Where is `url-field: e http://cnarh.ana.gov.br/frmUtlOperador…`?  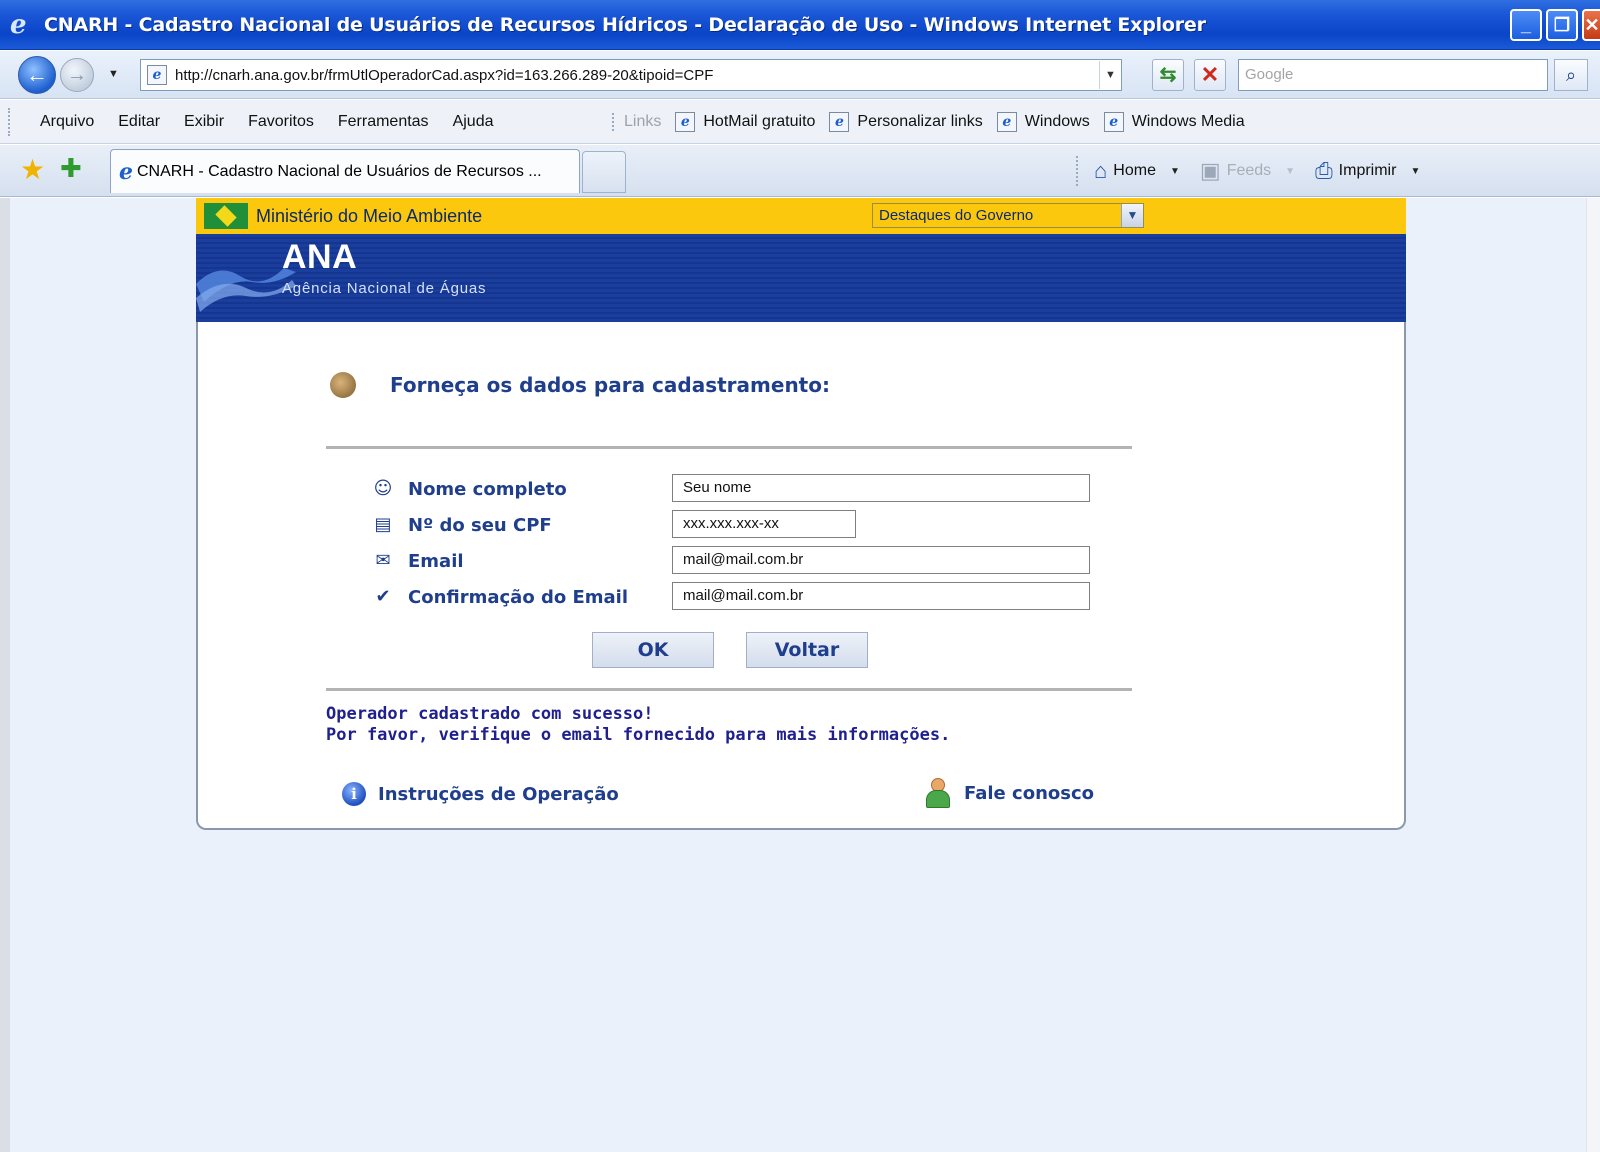 url-field: e http://cnarh.ana.gov.br/frmUtlOperador… is located at coordinates (631, 75).